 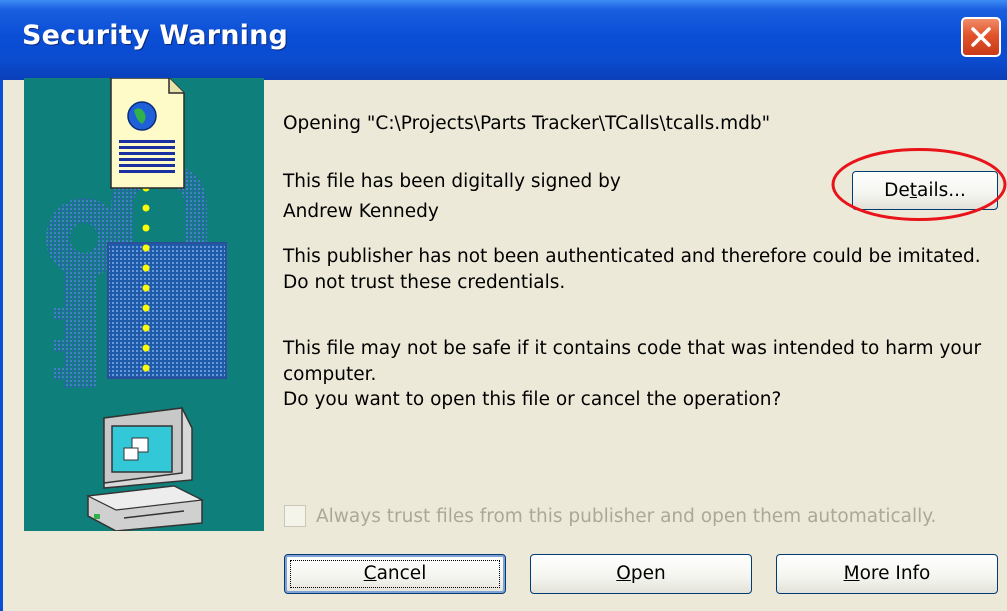 What do you see at coordinates (330, 374) in the screenshot?
I see `warning-text-line2: computer.` at bounding box center [330, 374].